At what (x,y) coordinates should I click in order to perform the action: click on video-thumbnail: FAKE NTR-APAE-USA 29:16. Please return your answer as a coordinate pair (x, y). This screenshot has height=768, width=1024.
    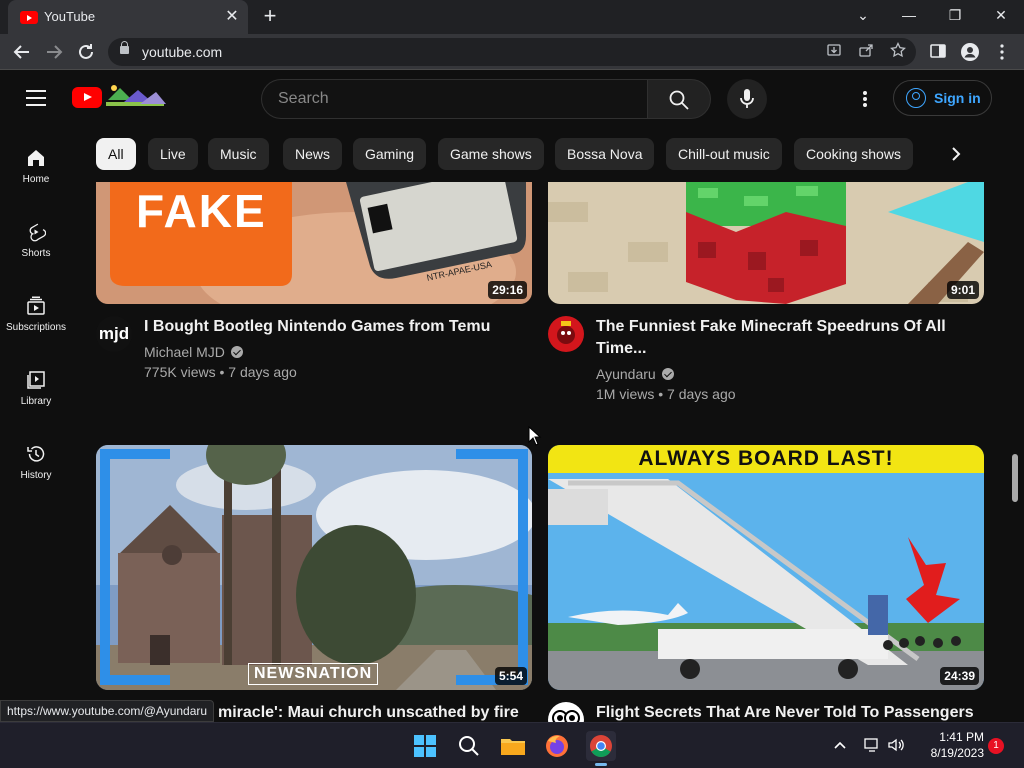
    Looking at the image, I should click on (314, 243).